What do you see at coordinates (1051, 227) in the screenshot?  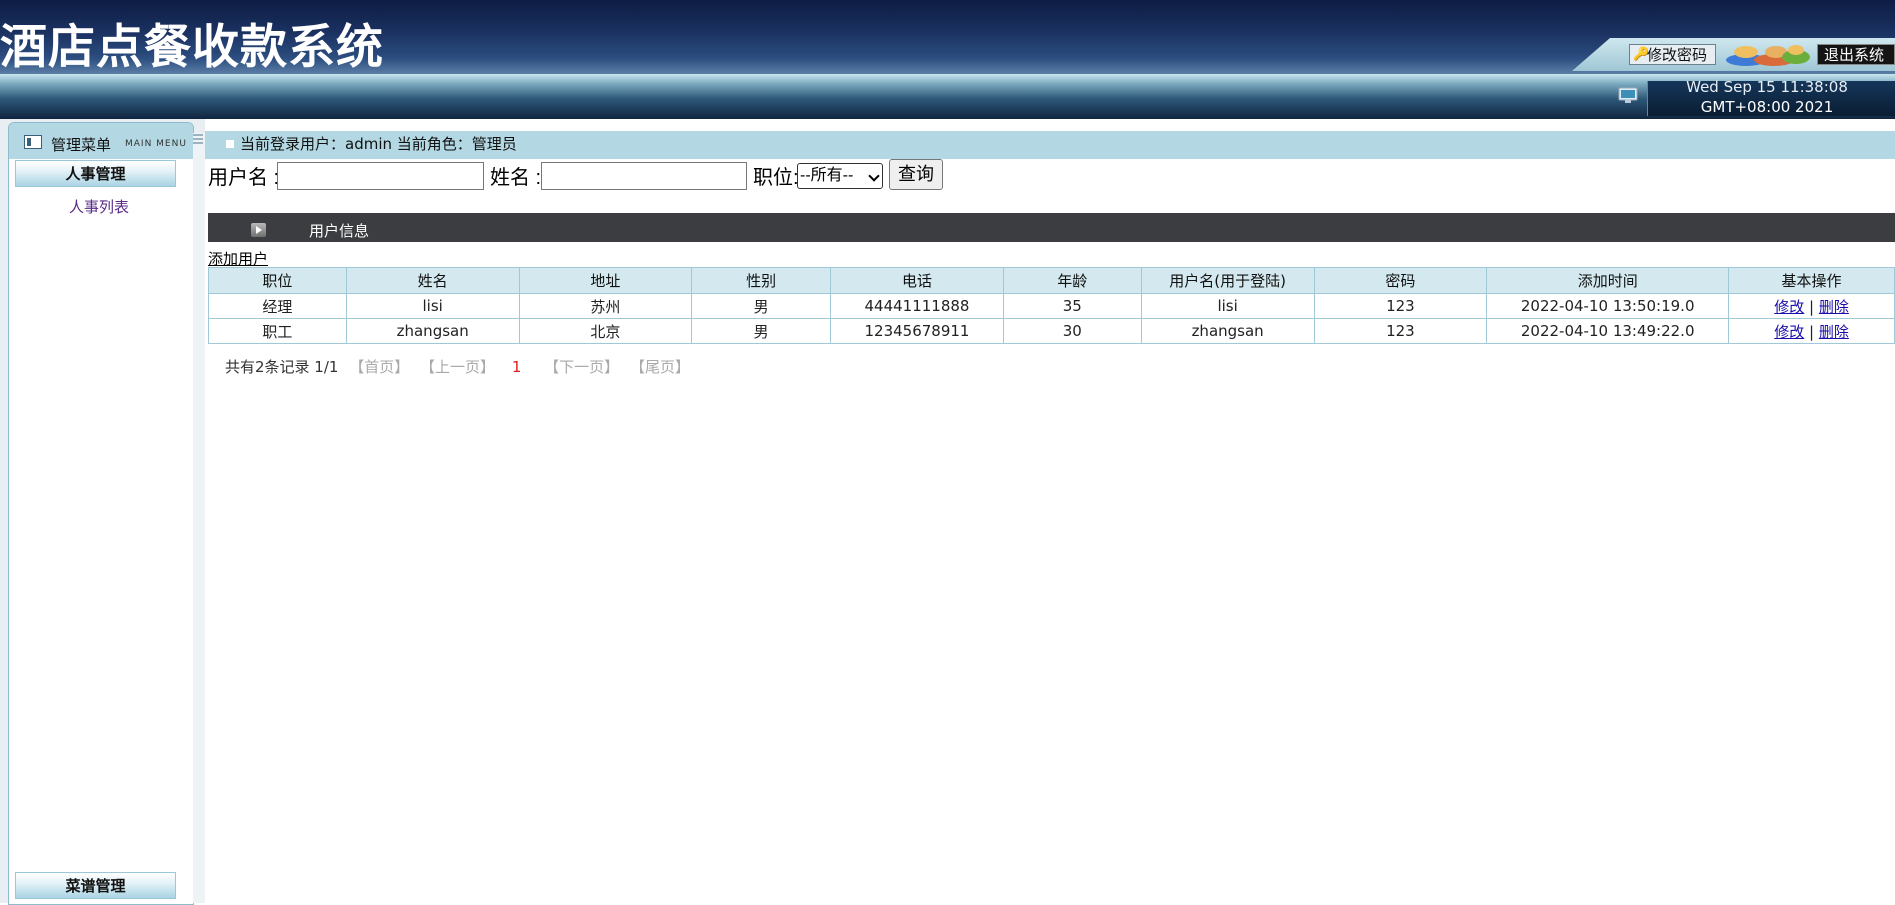 I see `section-header` at bounding box center [1051, 227].